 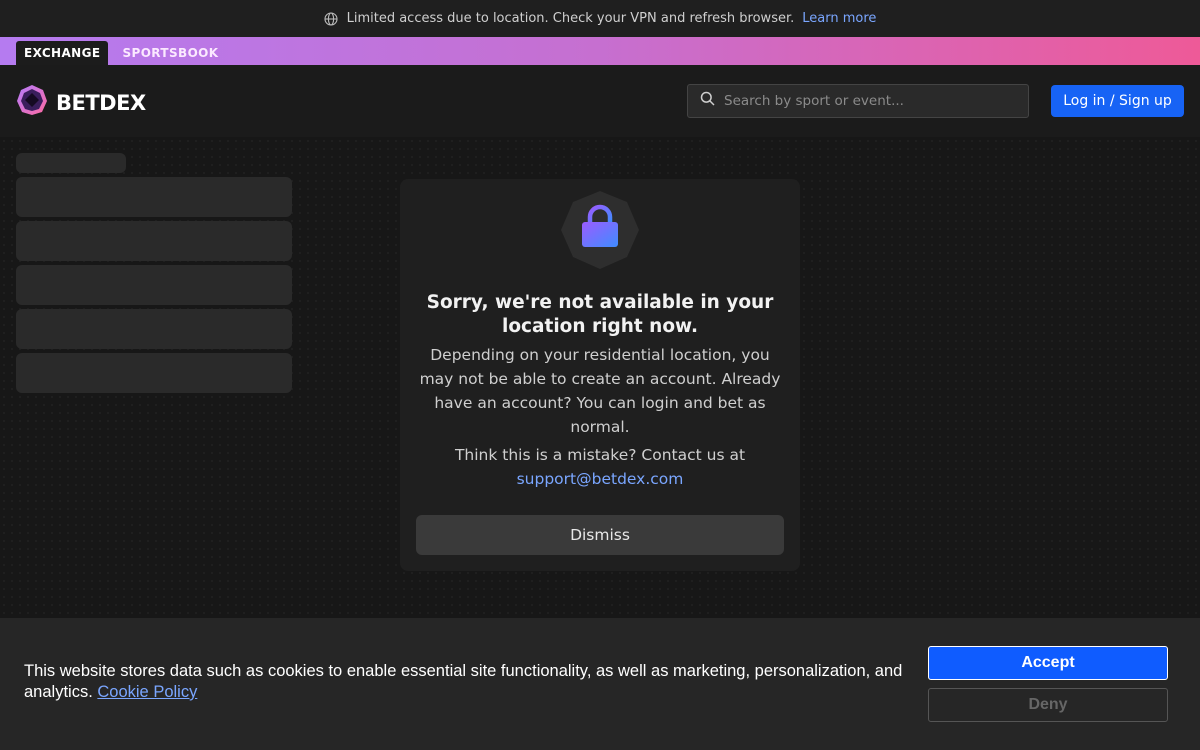 I want to click on skeleton-sidebar-heading, so click(x=71, y=163).